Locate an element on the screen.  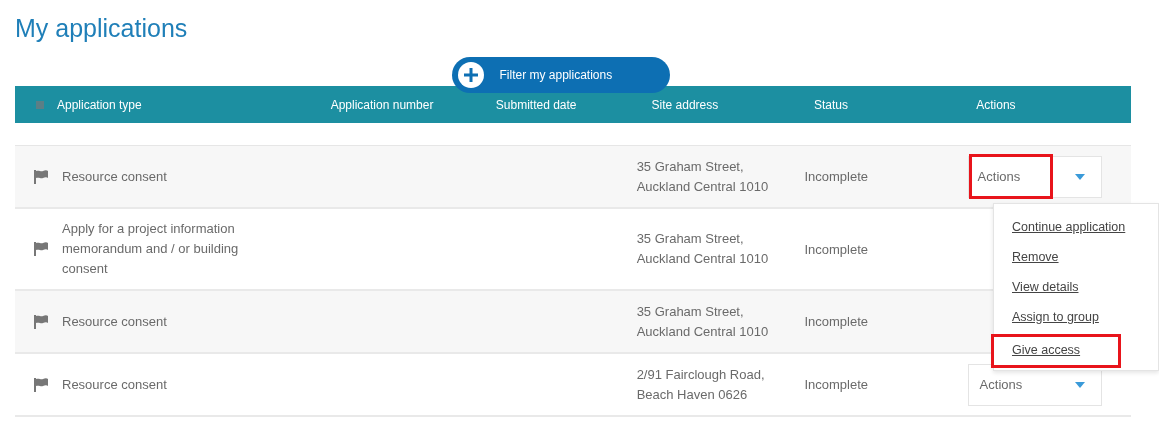
page-title: My applications is located at coordinates (101, 28).